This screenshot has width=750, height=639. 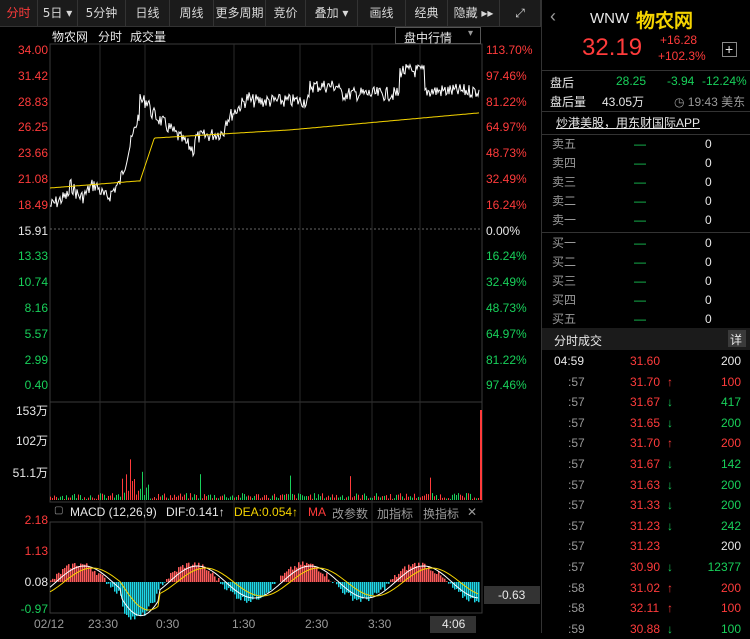 What do you see at coordinates (395, 513) in the screenshot?
I see `add-indicator-button: 加指标` at bounding box center [395, 513].